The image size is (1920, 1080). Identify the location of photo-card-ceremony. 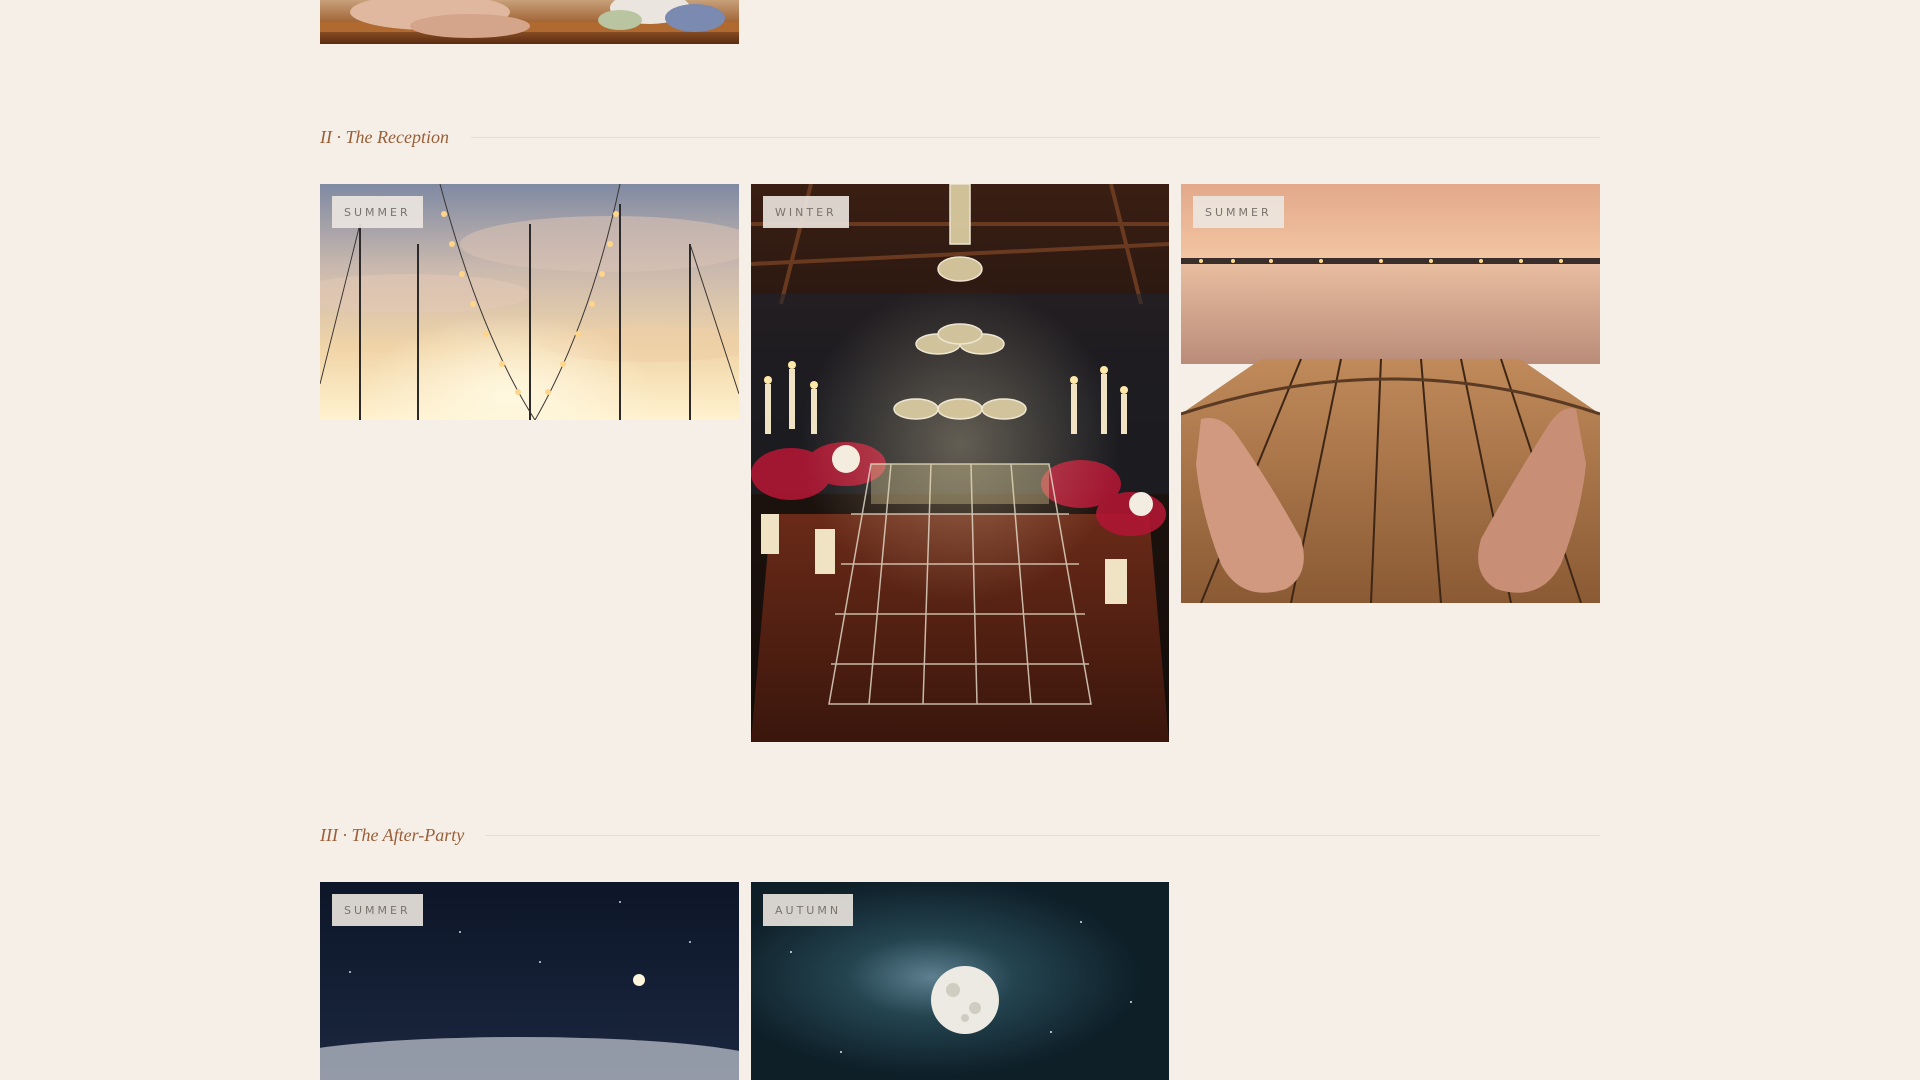
(529, 22).